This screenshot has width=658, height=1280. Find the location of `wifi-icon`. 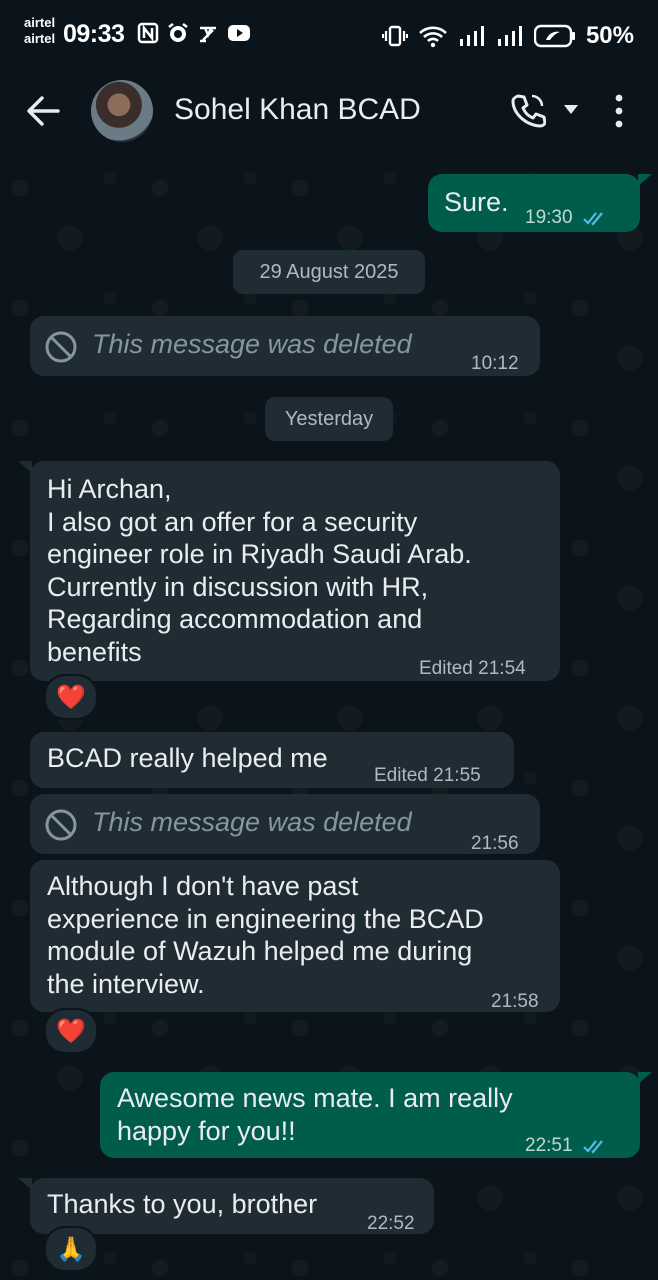

wifi-icon is located at coordinates (433, 37).